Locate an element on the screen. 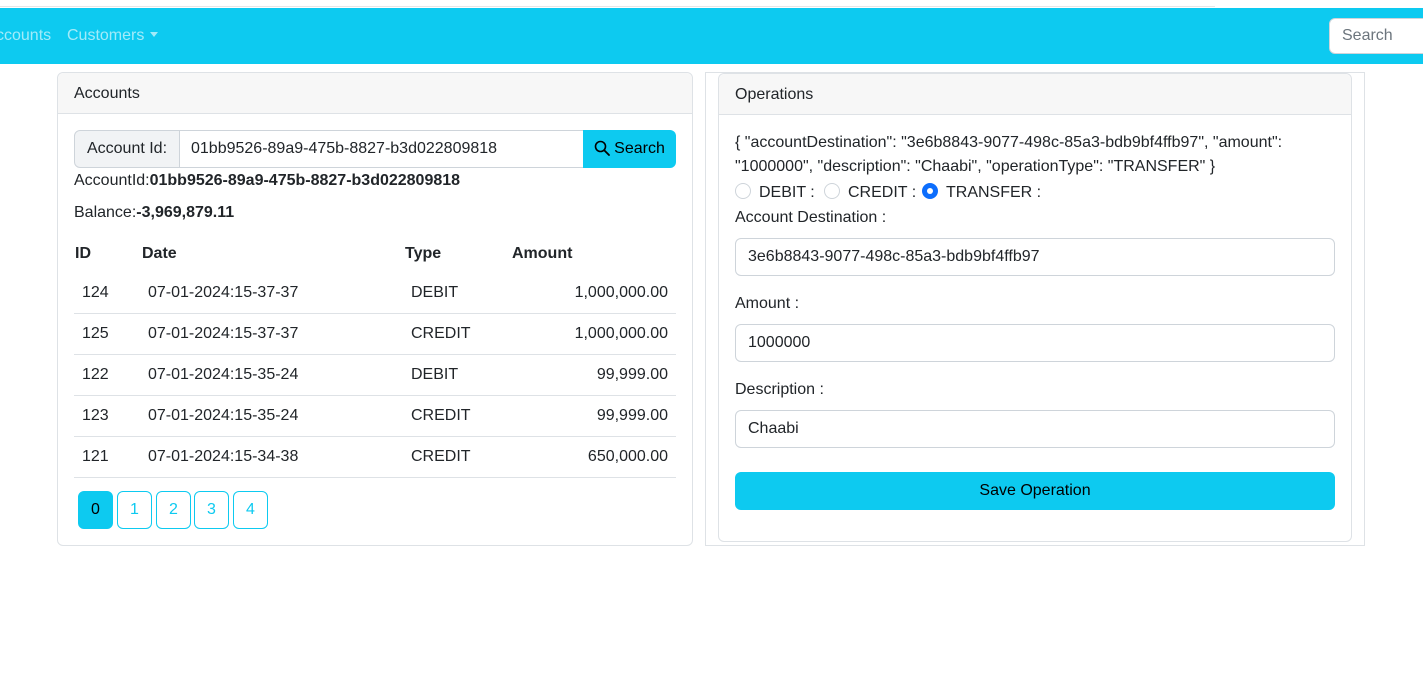  cell-id: 123 is located at coordinates (95, 415).